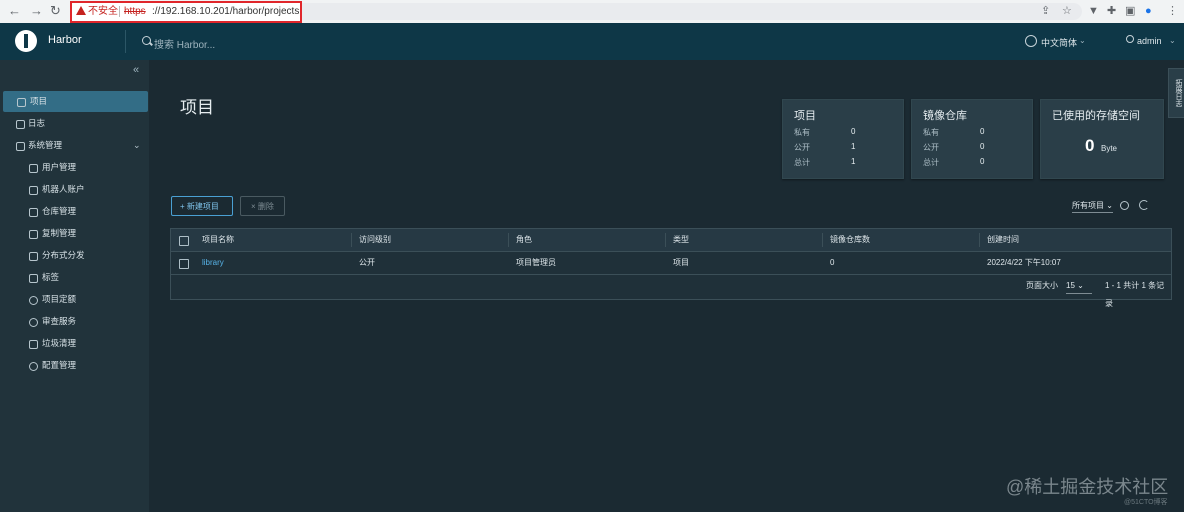  Describe the element at coordinates (33, 300) in the screenshot. I see `quota-icon` at that location.